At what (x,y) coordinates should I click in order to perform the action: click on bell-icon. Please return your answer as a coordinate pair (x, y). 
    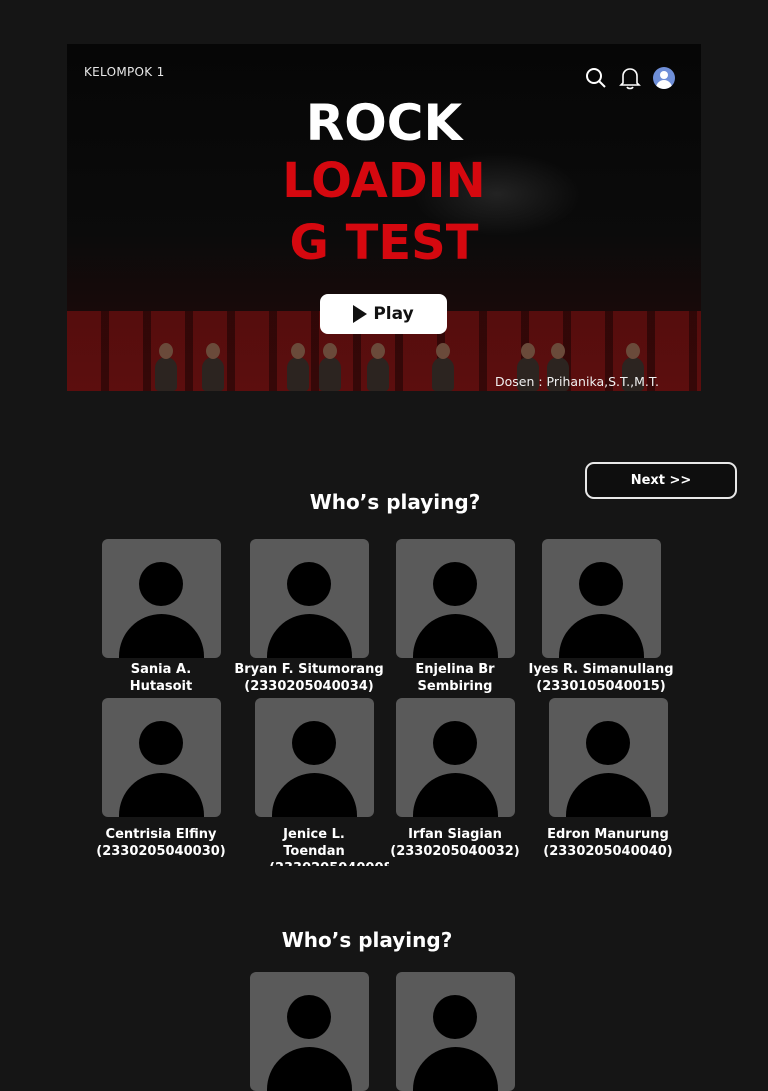
    Looking at the image, I should click on (630, 78).